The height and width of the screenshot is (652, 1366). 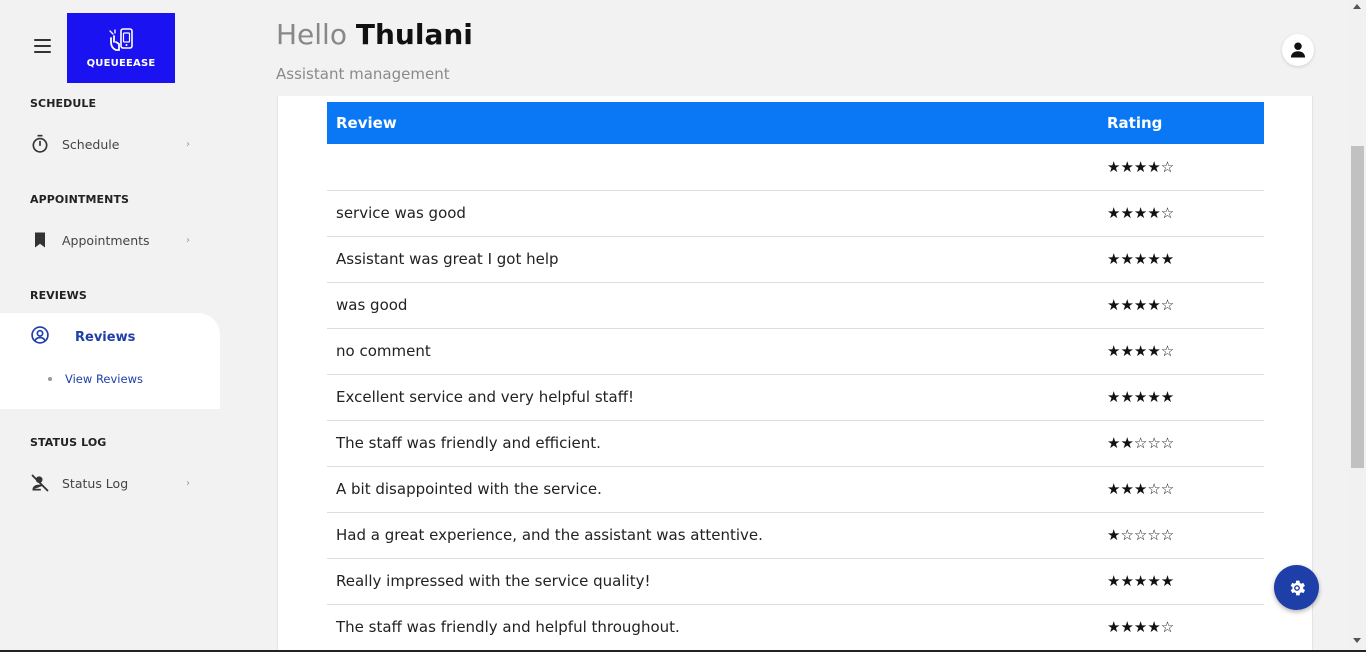 I want to click on sidebar-subitem-label: View Reviews, so click(x=104, y=379).